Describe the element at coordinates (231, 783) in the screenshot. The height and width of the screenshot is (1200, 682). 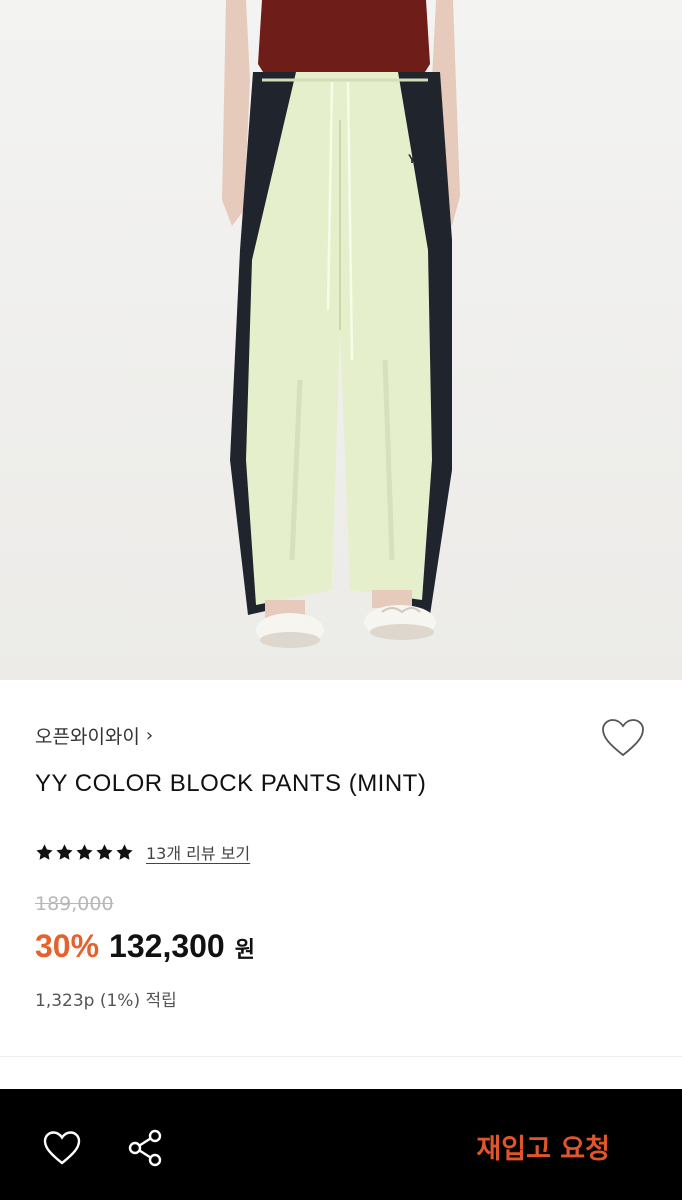
I see `product-title: YY COLOR BLOCK PANTS (MINT)` at that location.